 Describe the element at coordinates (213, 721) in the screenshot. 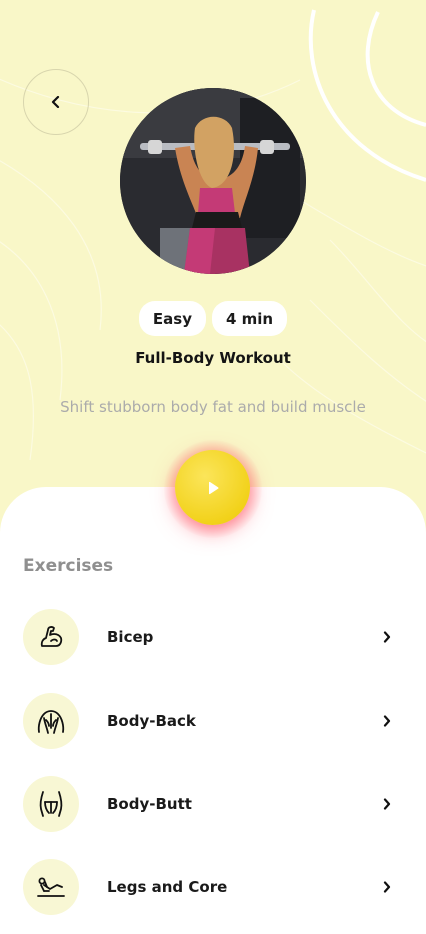

I see `exercise-item-body-back: Body-Back` at that location.